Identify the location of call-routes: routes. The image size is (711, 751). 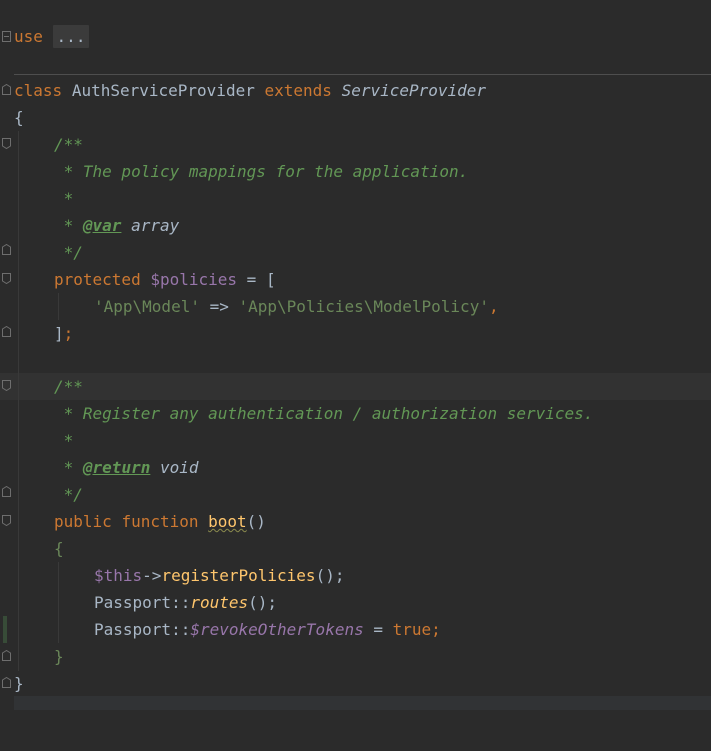
(219, 602).